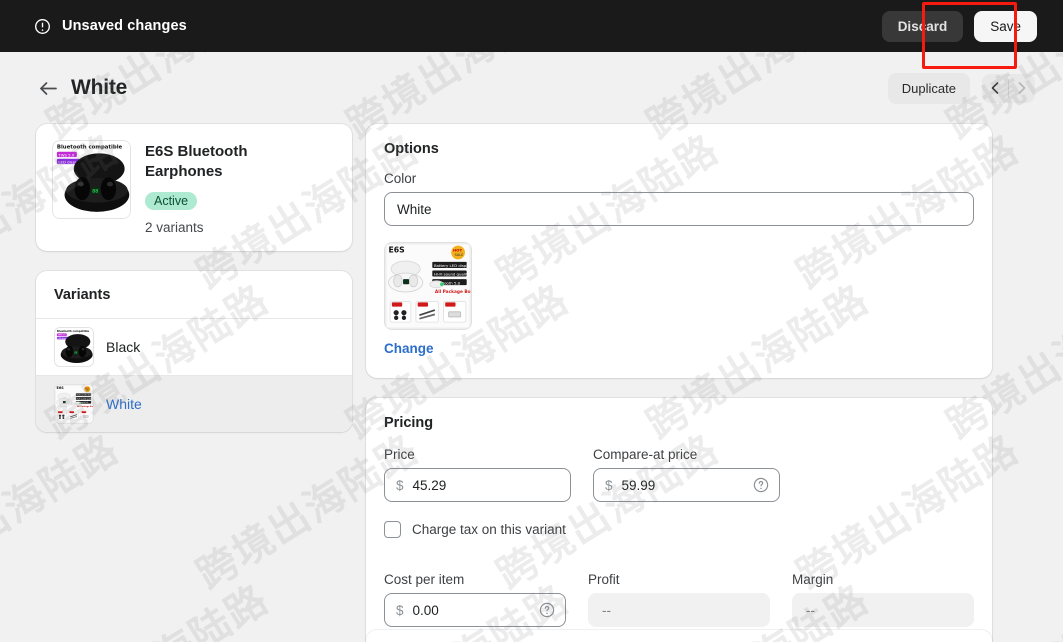 This screenshot has width=1063, height=642. I want to click on cost-value: 0.00, so click(425, 610).